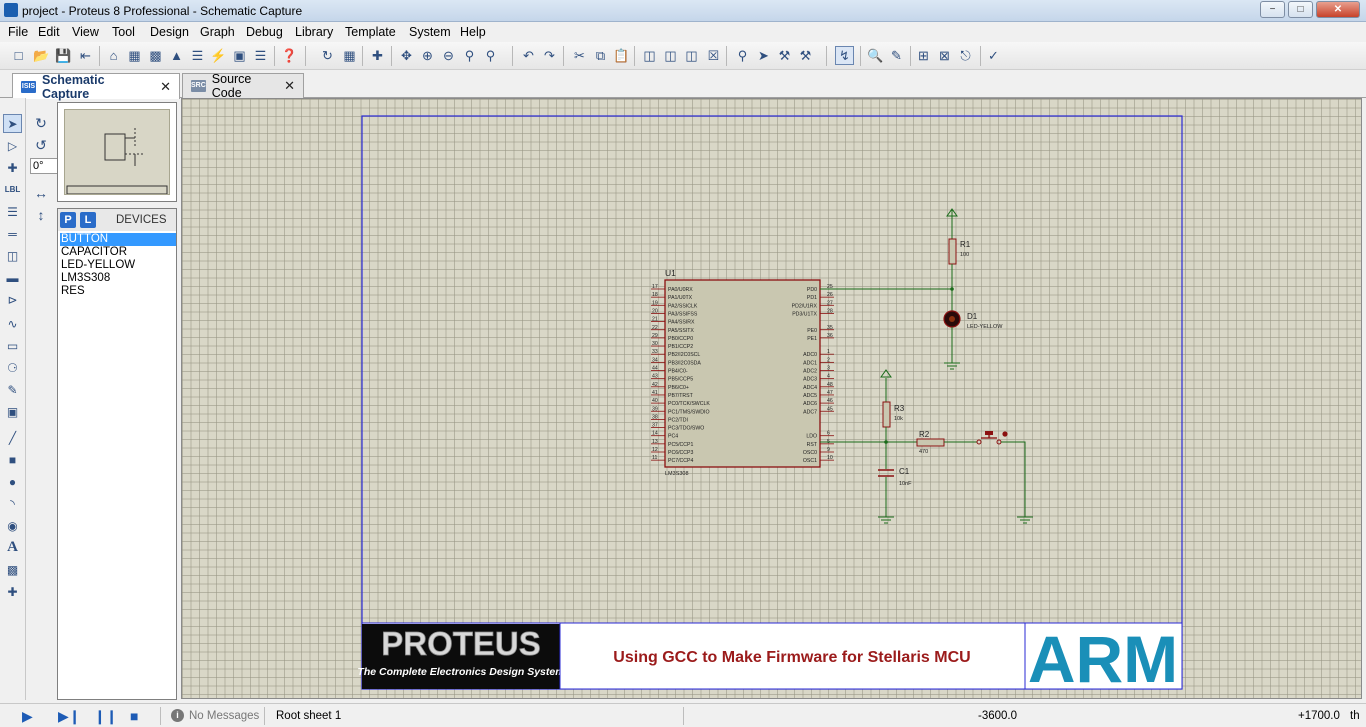 The width and height of the screenshot is (1366, 727). I want to click on remove-sheet-icon: ⊠, so click(944, 55).